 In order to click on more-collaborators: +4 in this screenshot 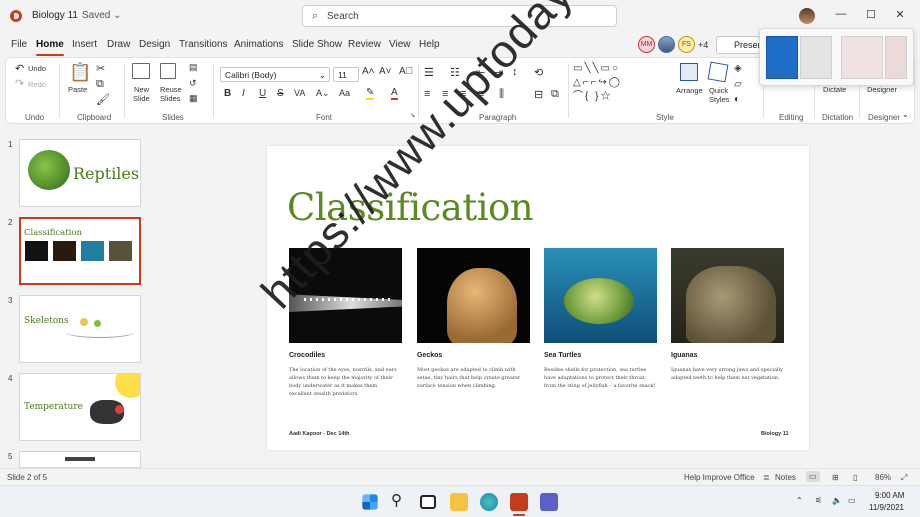, I will do `click(703, 45)`.